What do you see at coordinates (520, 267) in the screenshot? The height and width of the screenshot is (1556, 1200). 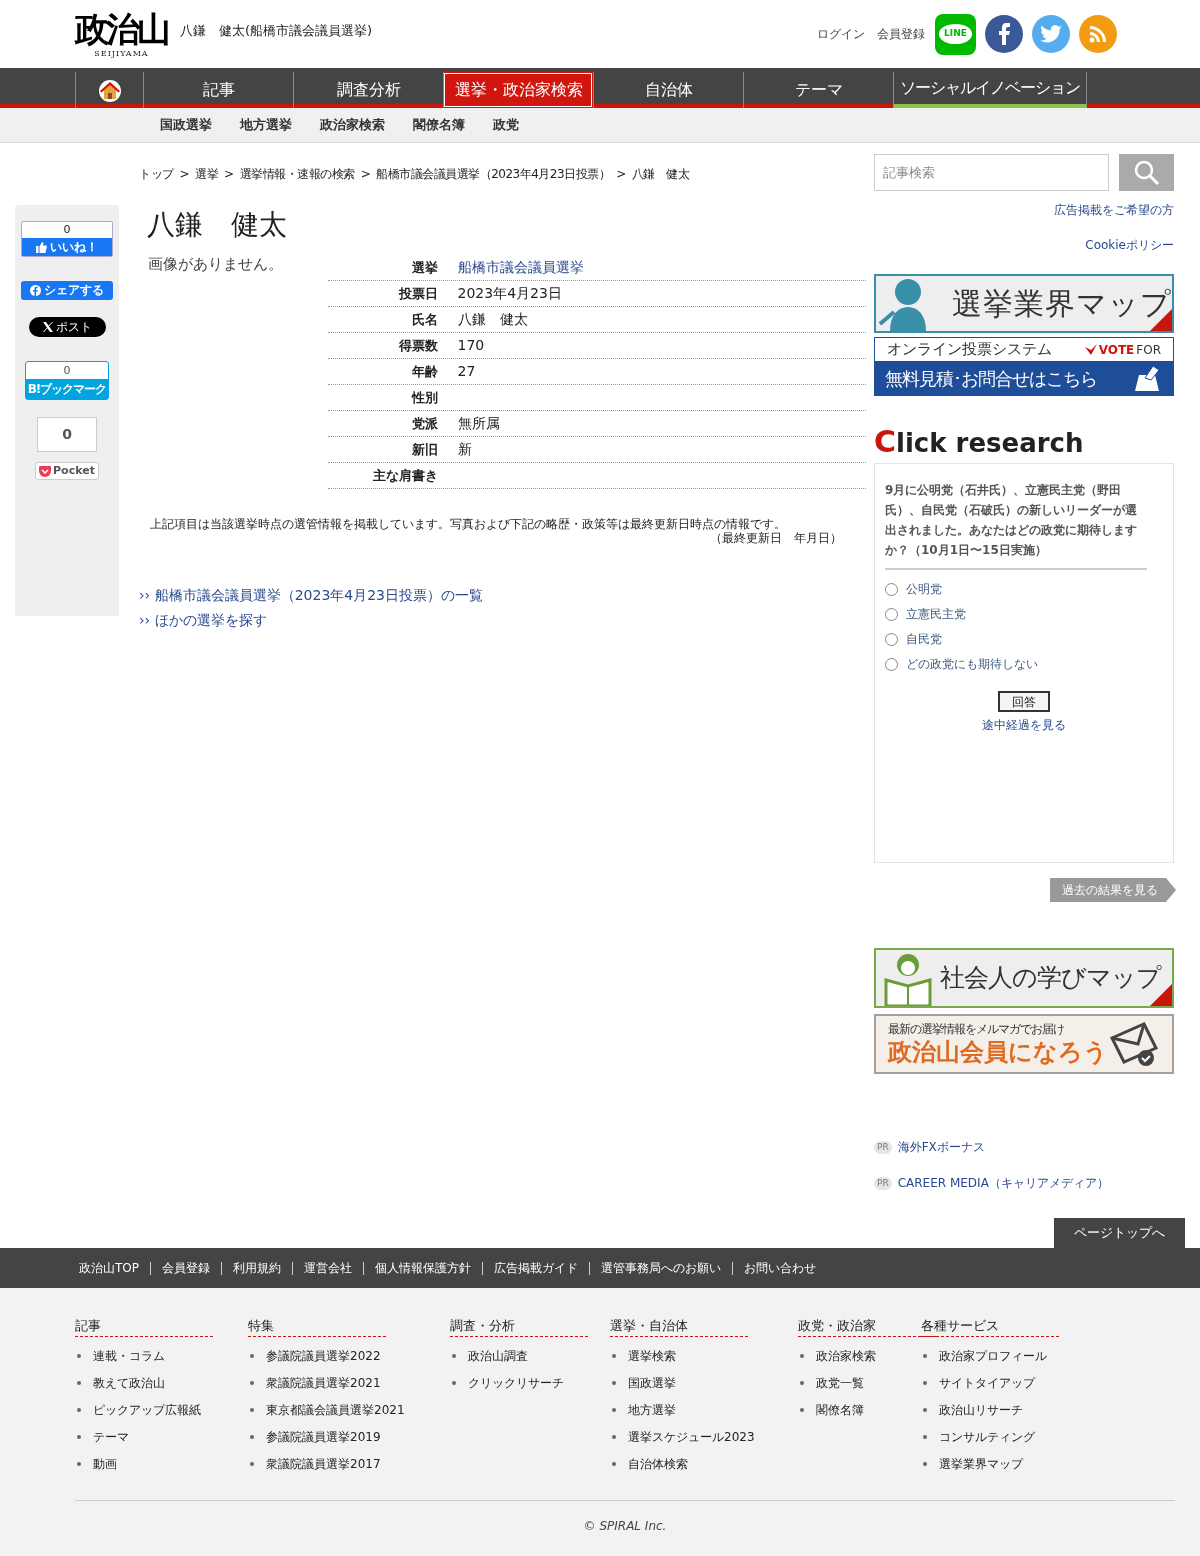 I see `election-link: 船橋市議会議員選挙` at bounding box center [520, 267].